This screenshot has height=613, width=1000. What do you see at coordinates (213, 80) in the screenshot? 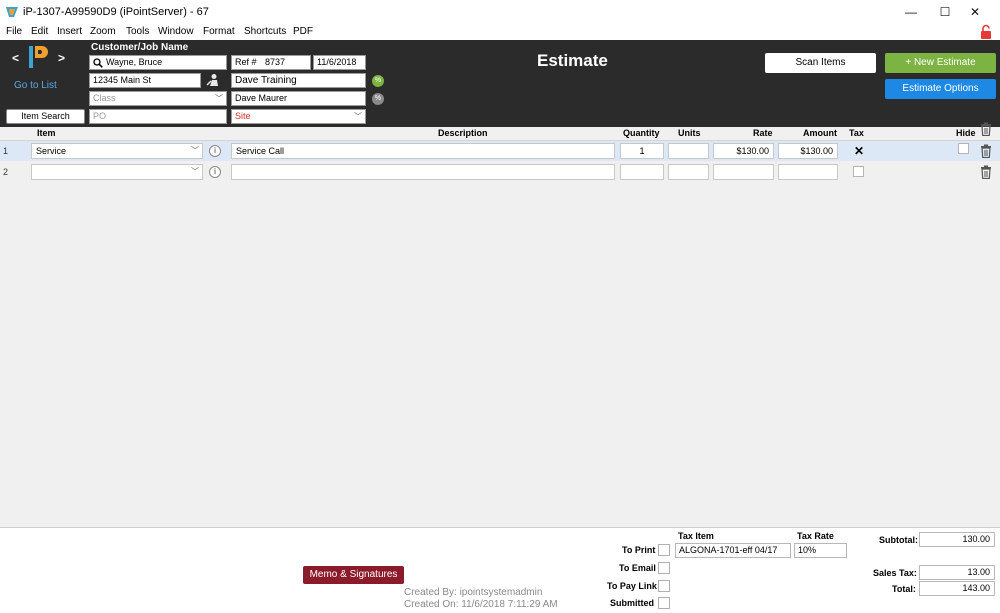
I see `person-pin-icon` at bounding box center [213, 80].